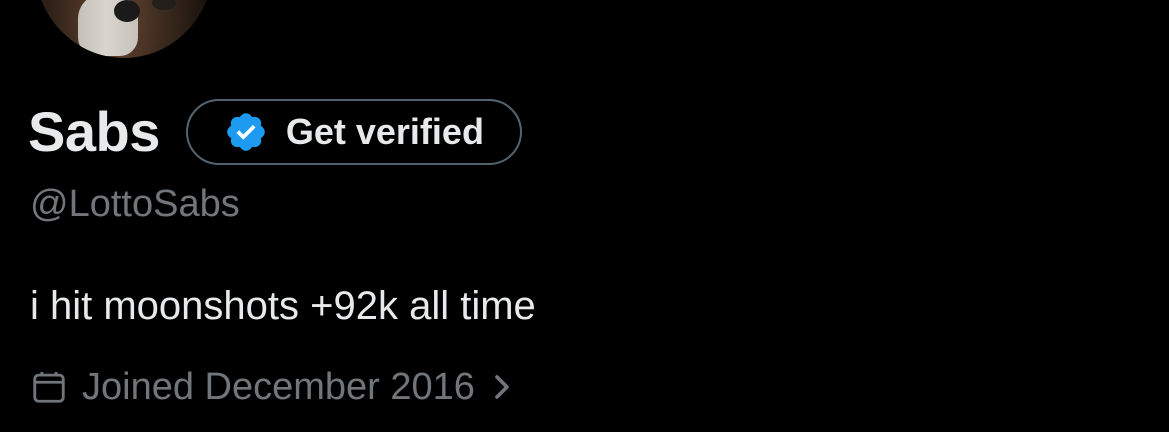 This screenshot has width=1169, height=432. I want to click on chevron-right-icon, so click(502, 387).